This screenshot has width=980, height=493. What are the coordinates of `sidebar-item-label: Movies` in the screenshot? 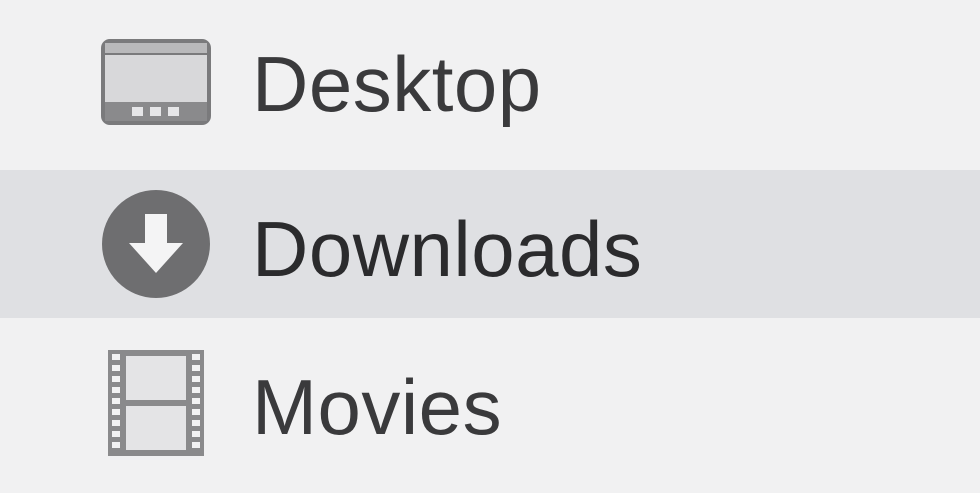 It's located at (377, 407).